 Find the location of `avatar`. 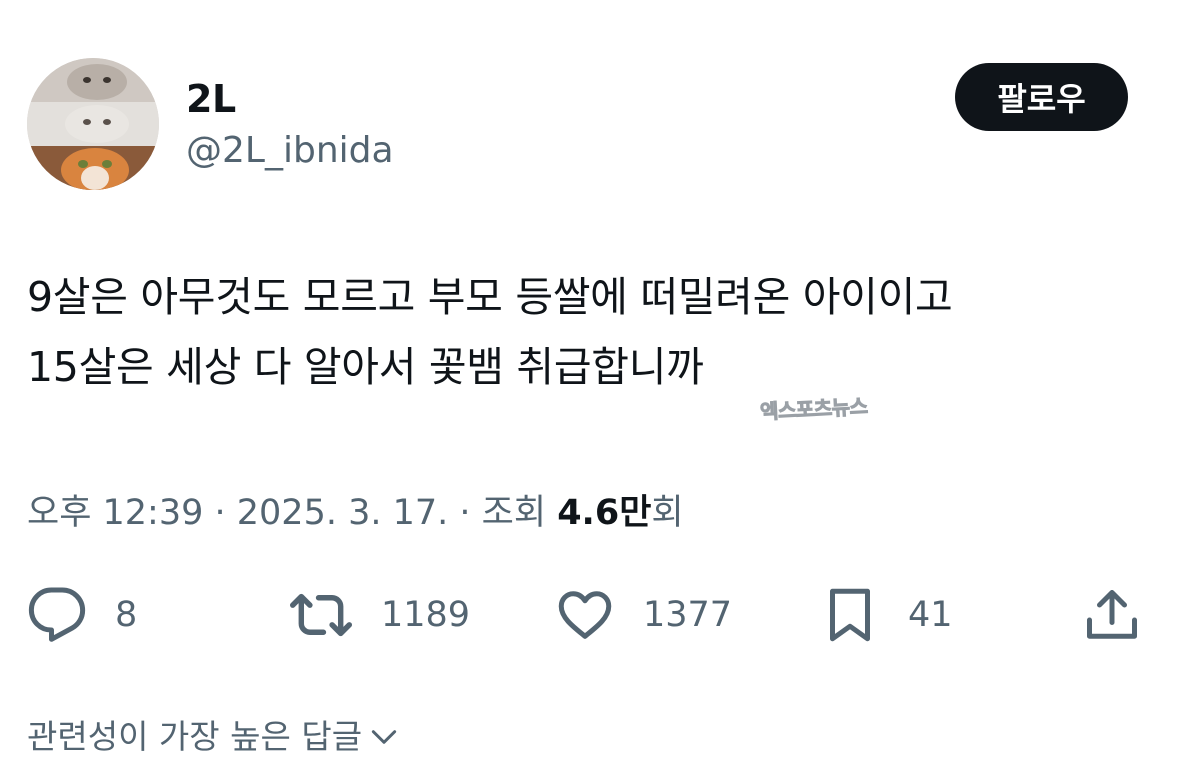

avatar is located at coordinates (93, 124).